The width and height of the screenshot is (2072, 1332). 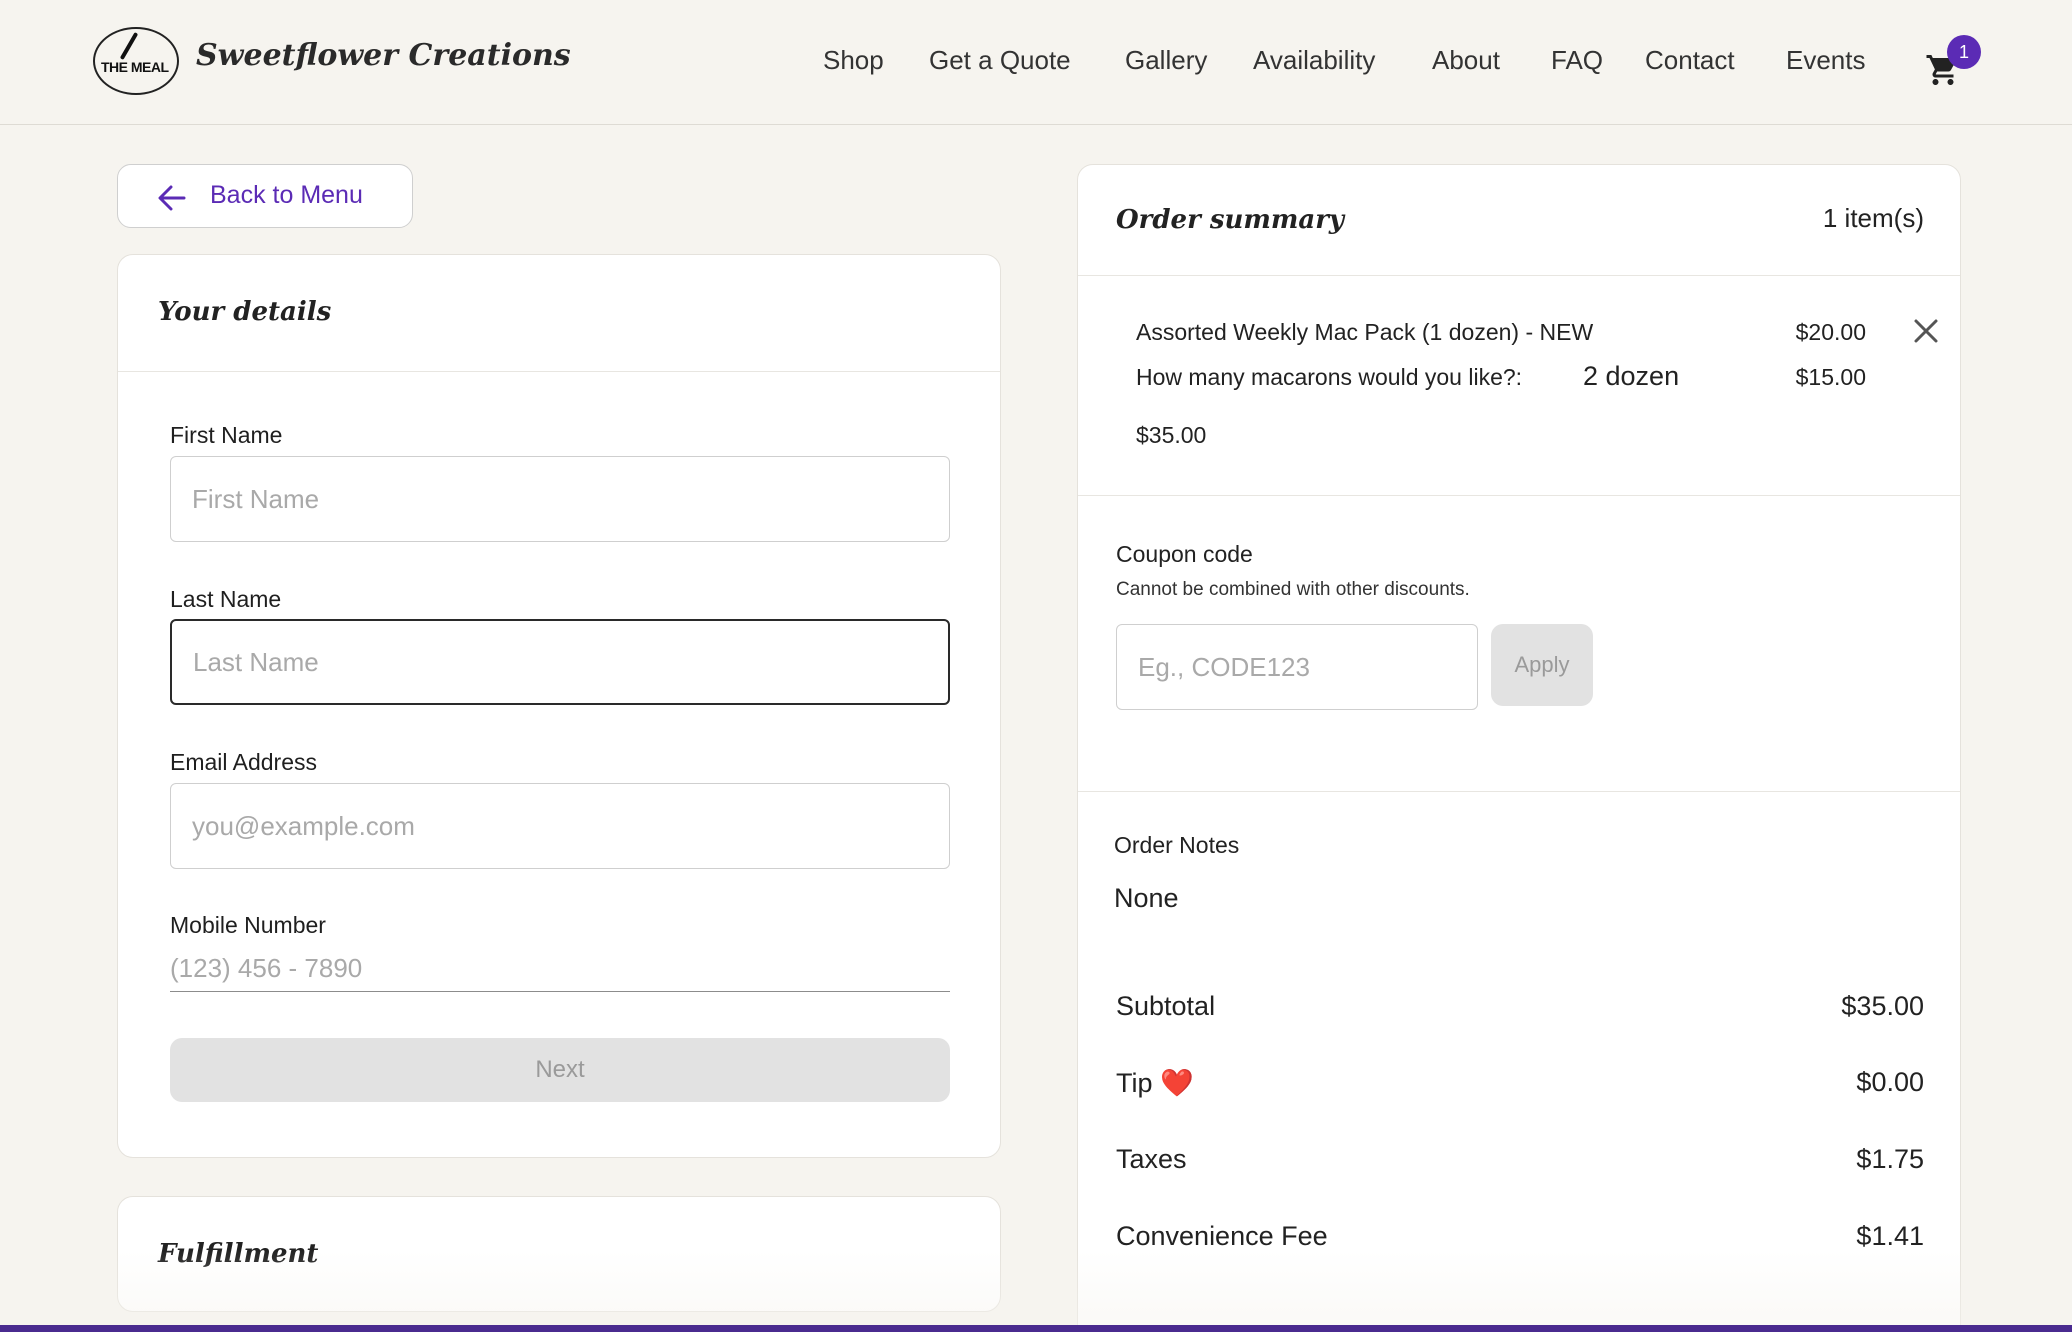 I want to click on subtotal-label: Subtotal, so click(x=1166, y=1006).